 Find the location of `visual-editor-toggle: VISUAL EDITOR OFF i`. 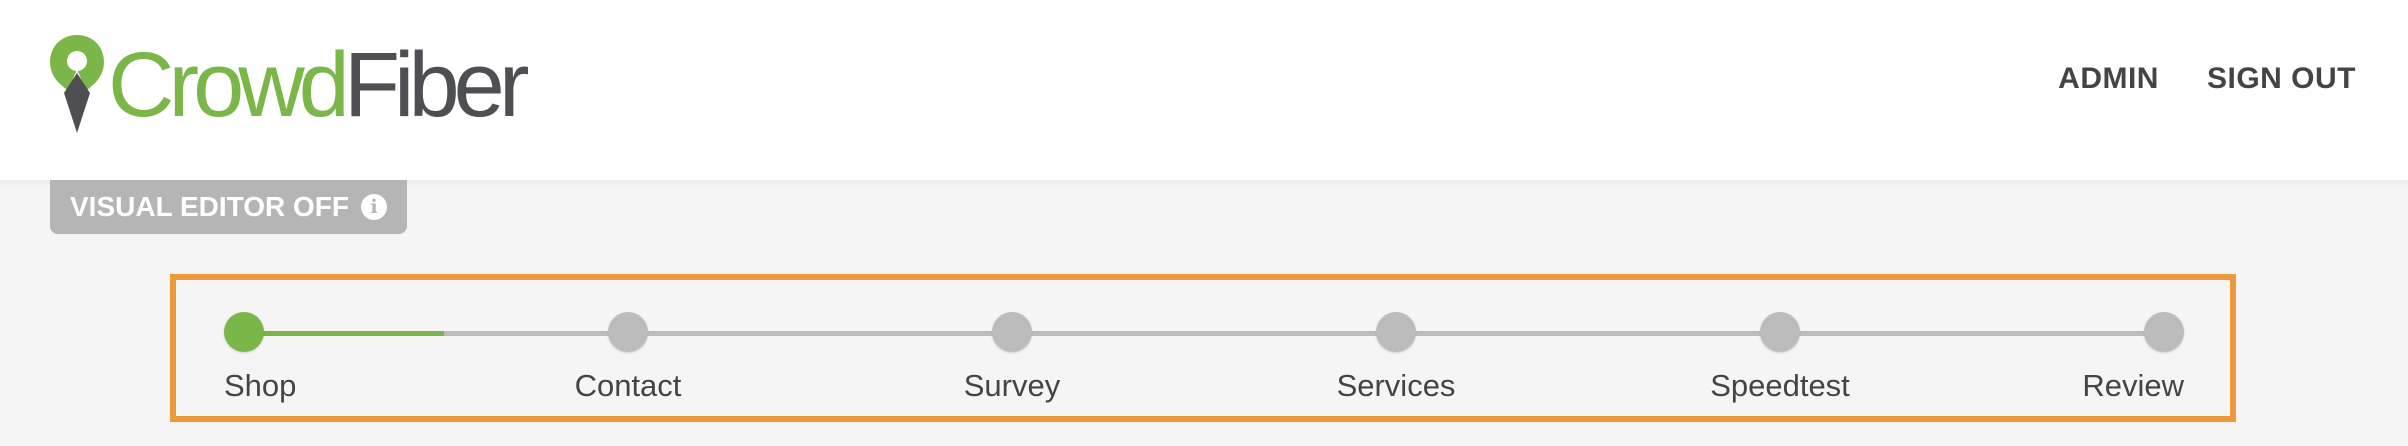

visual-editor-toggle: VISUAL EDITOR OFF i is located at coordinates (228, 207).